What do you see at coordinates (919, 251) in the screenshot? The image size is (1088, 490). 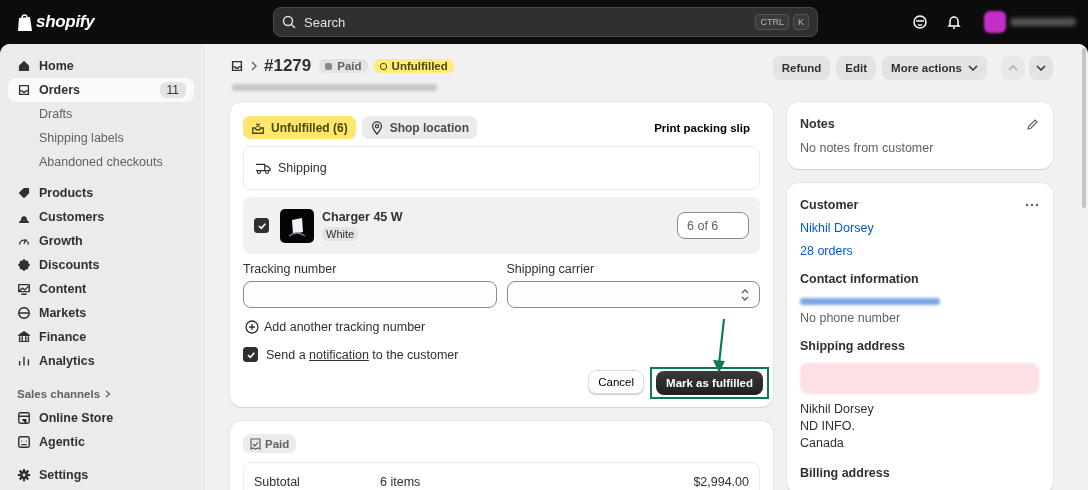 I see `orders-link: 28 orders` at bounding box center [919, 251].